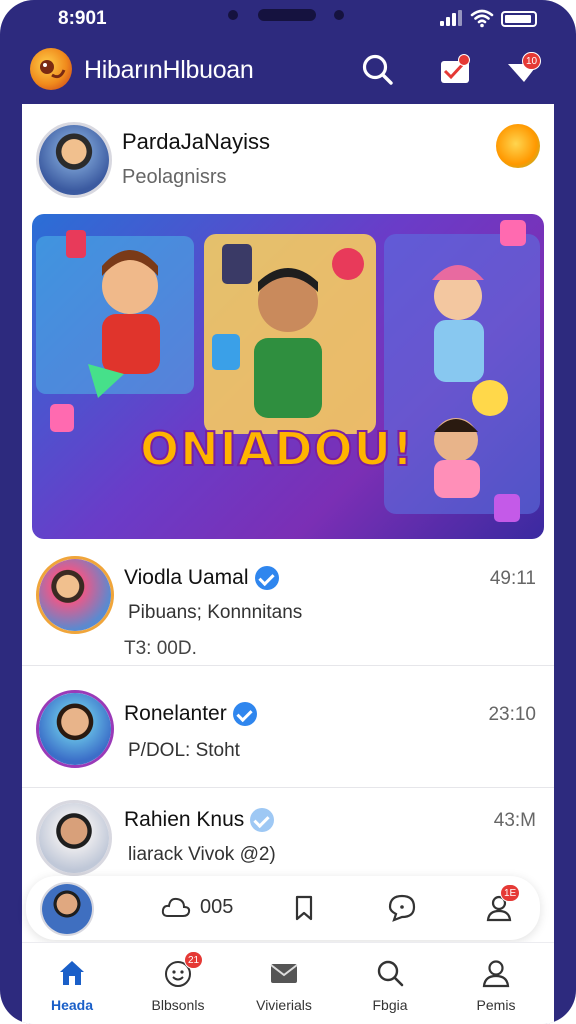 The height and width of the screenshot is (1024, 576). Describe the element at coordinates (451, 18) in the screenshot. I see `signal-icon` at that location.